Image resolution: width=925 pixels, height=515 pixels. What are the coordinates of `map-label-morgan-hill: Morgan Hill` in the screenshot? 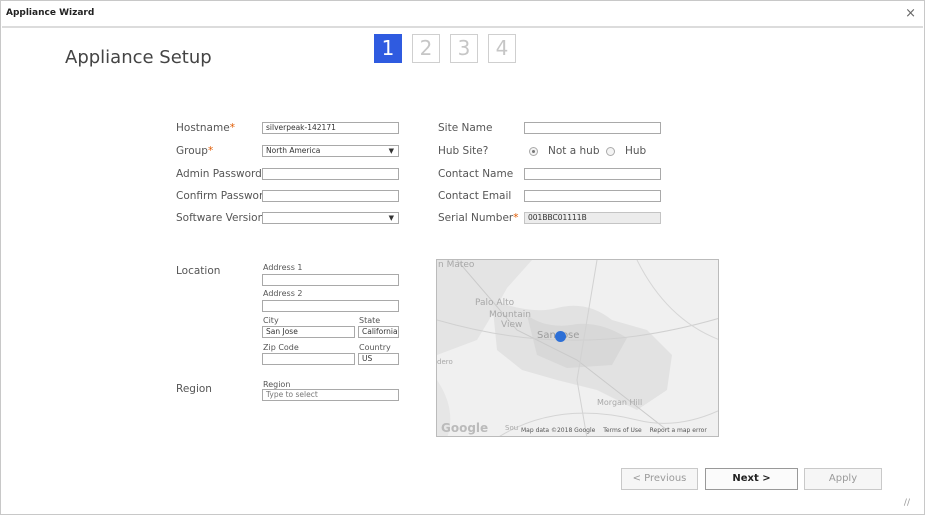 It's located at (620, 402).